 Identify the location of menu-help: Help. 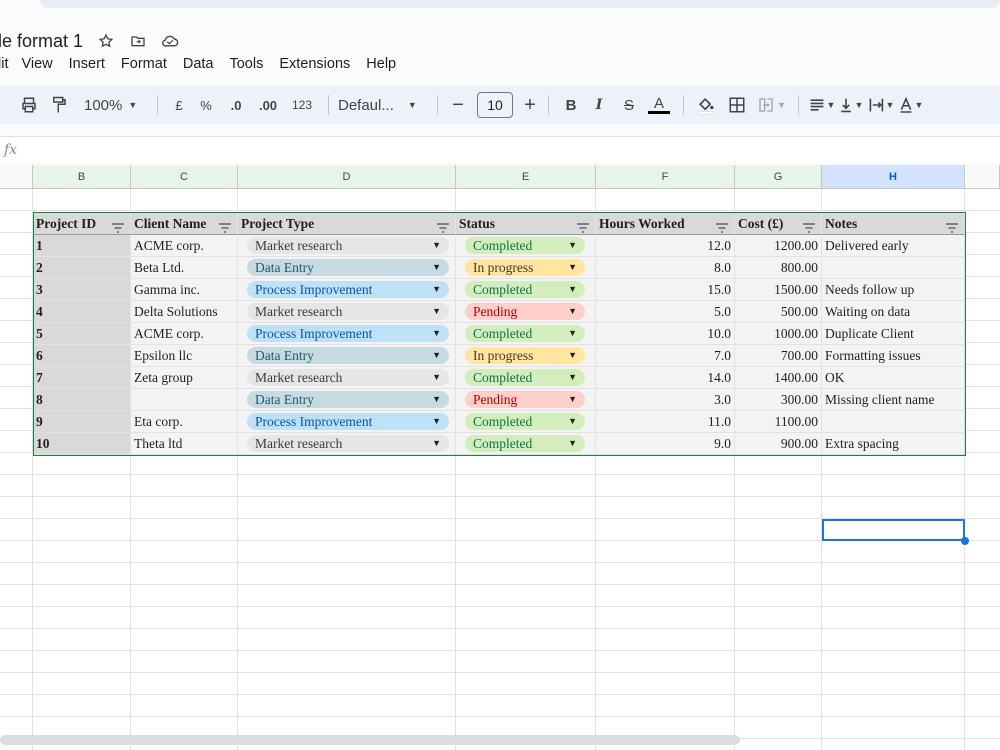
(381, 64).